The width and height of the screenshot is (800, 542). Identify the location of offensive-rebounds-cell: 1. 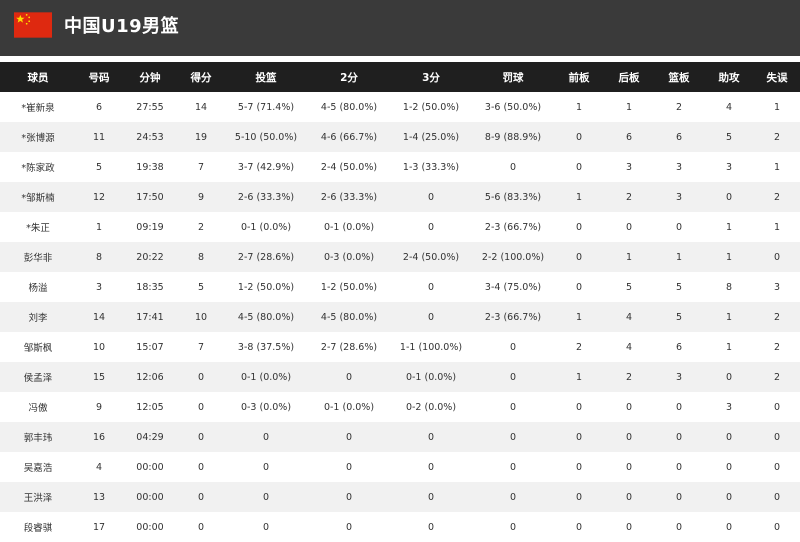
(579, 107).